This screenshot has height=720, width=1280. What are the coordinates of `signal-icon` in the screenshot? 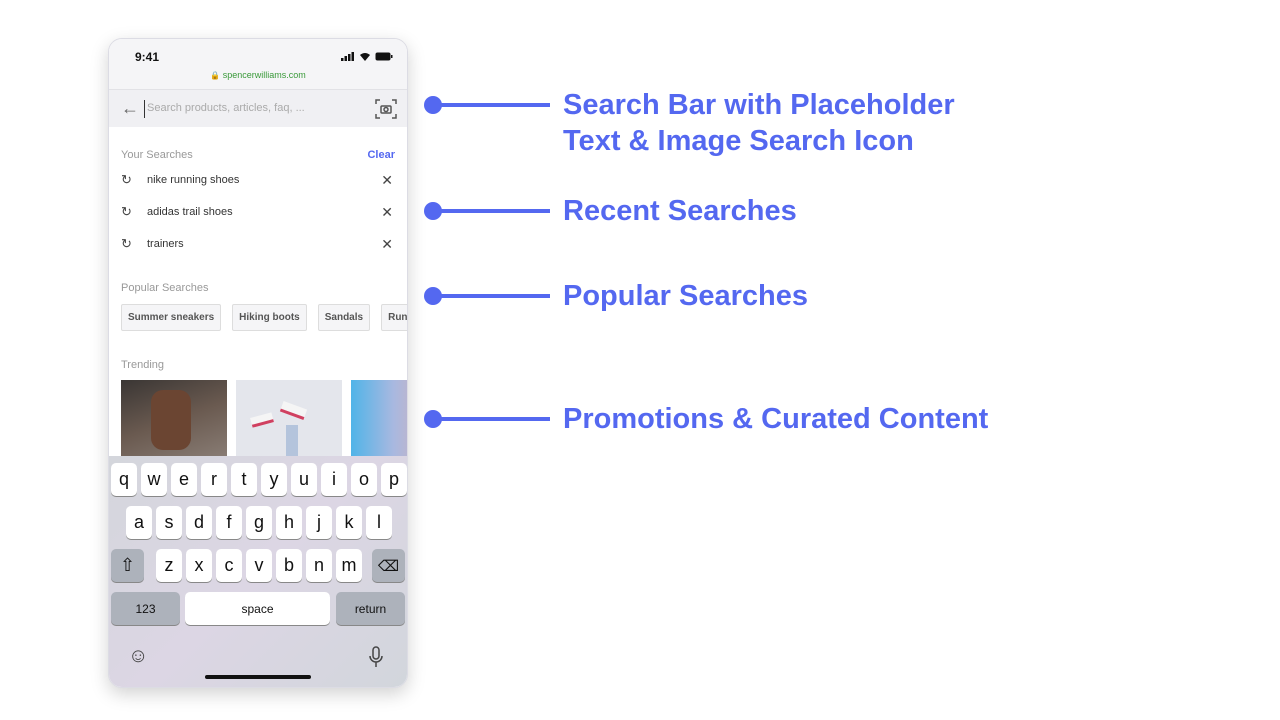 It's located at (347, 56).